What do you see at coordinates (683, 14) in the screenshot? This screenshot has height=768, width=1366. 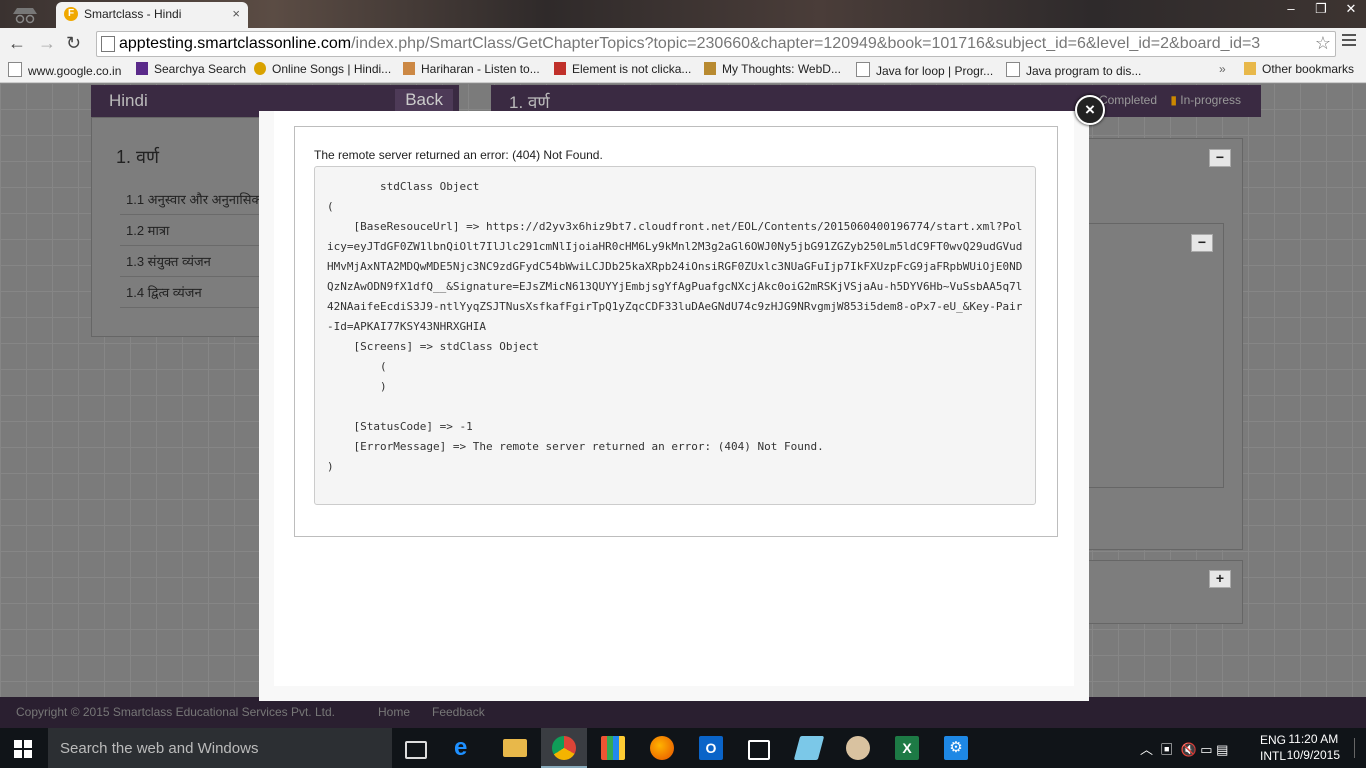 I see `browser-titlebar: F Smartclass - Hindi × – ❐ ✕` at bounding box center [683, 14].